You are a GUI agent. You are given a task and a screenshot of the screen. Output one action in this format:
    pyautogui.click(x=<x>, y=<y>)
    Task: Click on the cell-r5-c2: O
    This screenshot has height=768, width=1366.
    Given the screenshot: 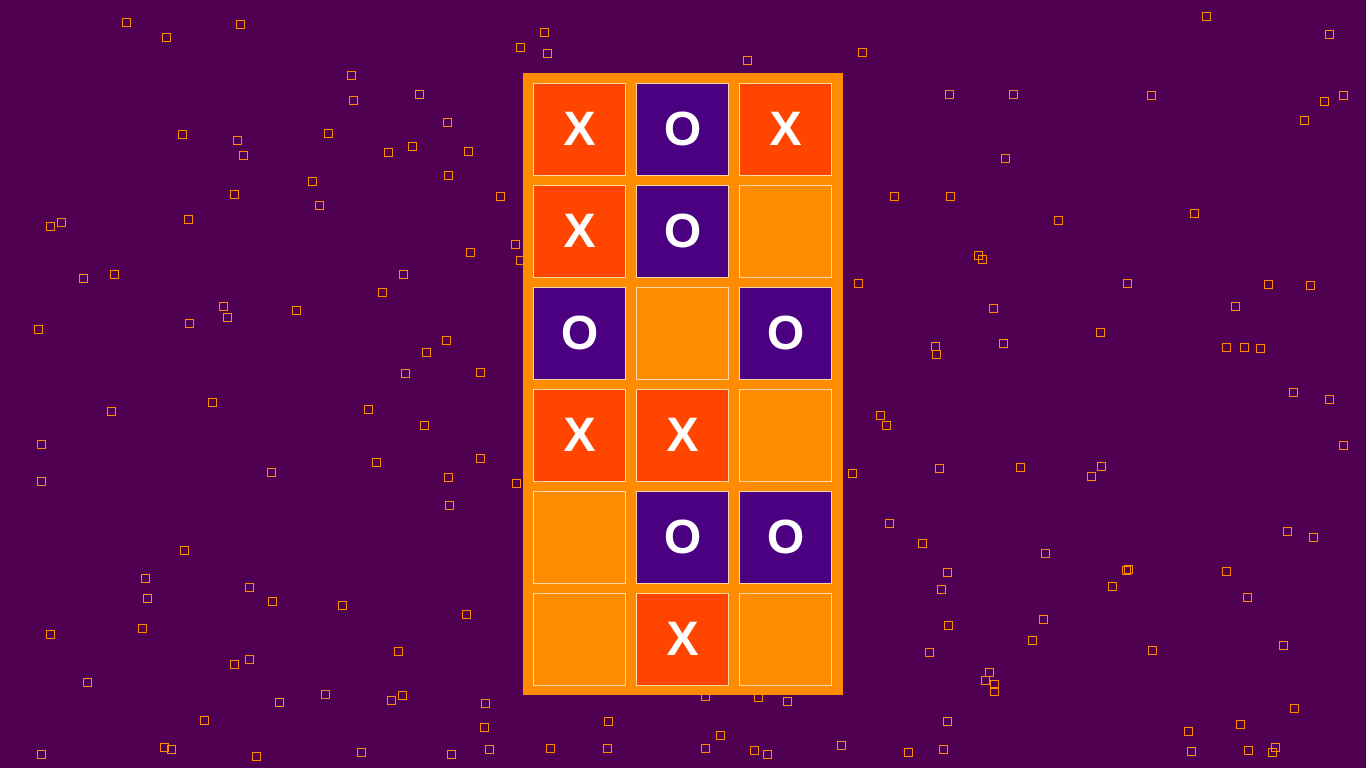 What is the action you would take?
    pyautogui.click(x=682, y=537)
    